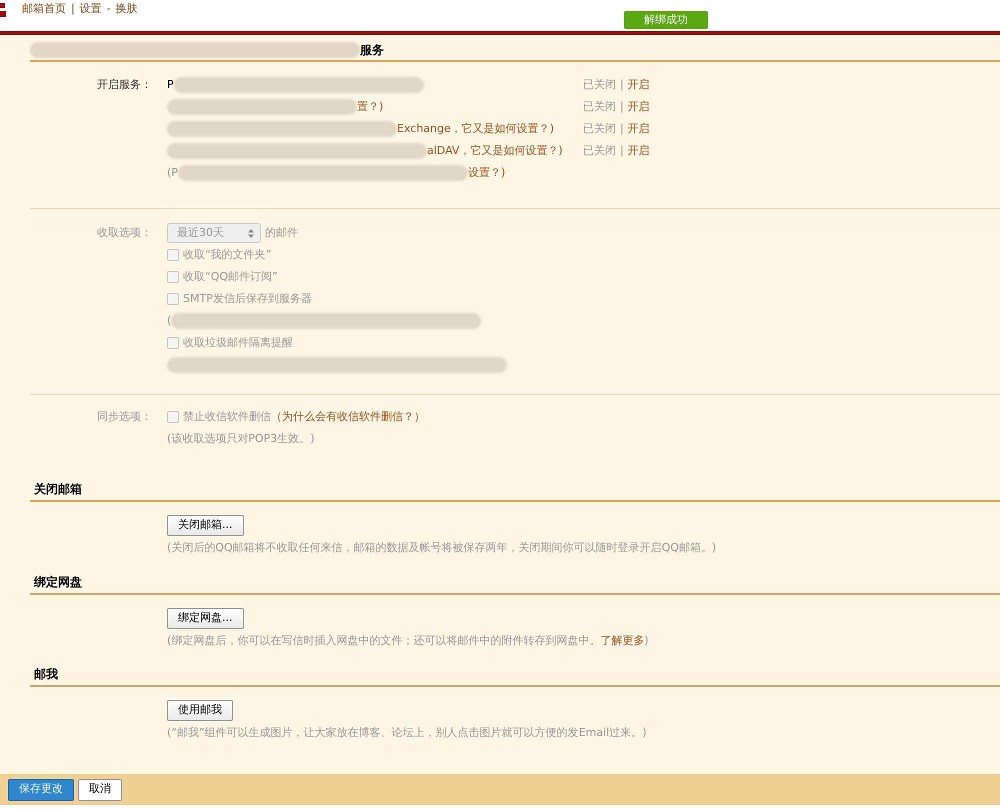  I want to click on note-text: ), so click(646, 640).